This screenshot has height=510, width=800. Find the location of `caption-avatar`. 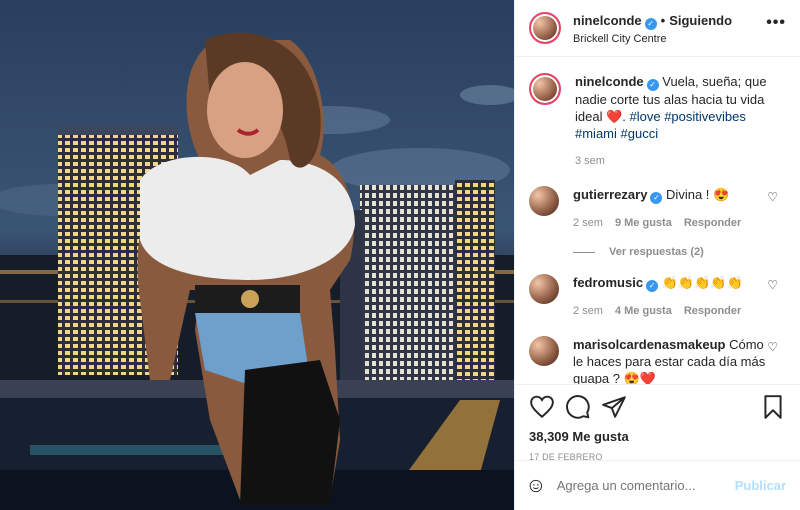

caption-avatar is located at coordinates (545, 89).